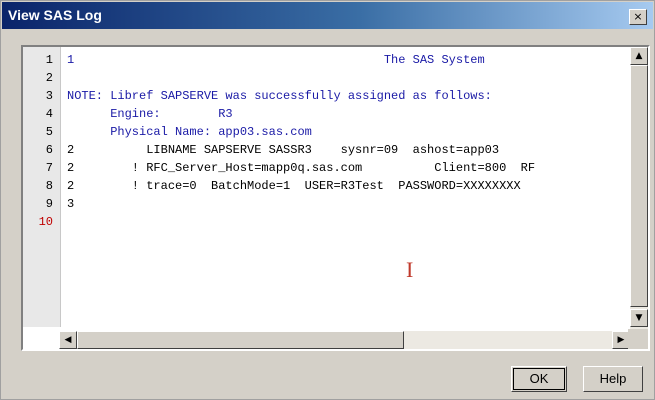  Describe the element at coordinates (150, 114) in the screenshot. I see `log-line: Engine: R3` at that location.